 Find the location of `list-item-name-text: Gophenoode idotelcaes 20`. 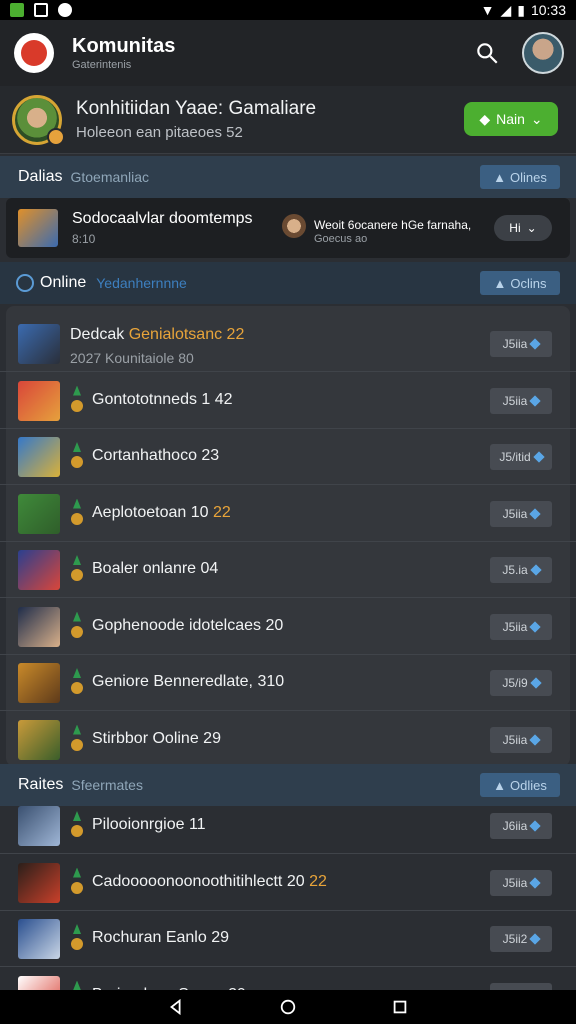

list-item-name-text: Gophenoode idotelcaes 20 is located at coordinates (188, 625).